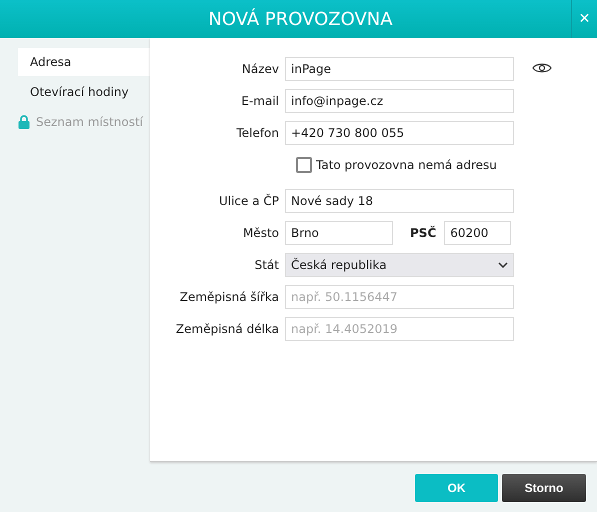  I want to click on field-label: Zeměpisná délka, so click(227, 329).